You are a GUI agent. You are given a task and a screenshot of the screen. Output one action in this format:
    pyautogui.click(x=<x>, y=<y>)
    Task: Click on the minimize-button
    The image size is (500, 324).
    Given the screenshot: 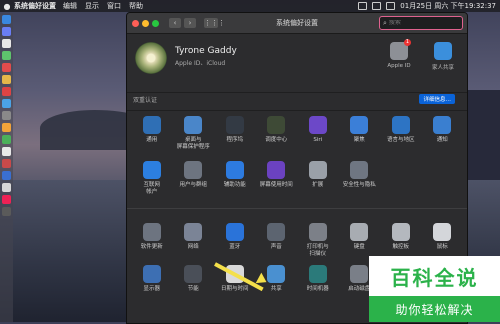 What is the action you would take?
    pyautogui.click(x=145, y=23)
    